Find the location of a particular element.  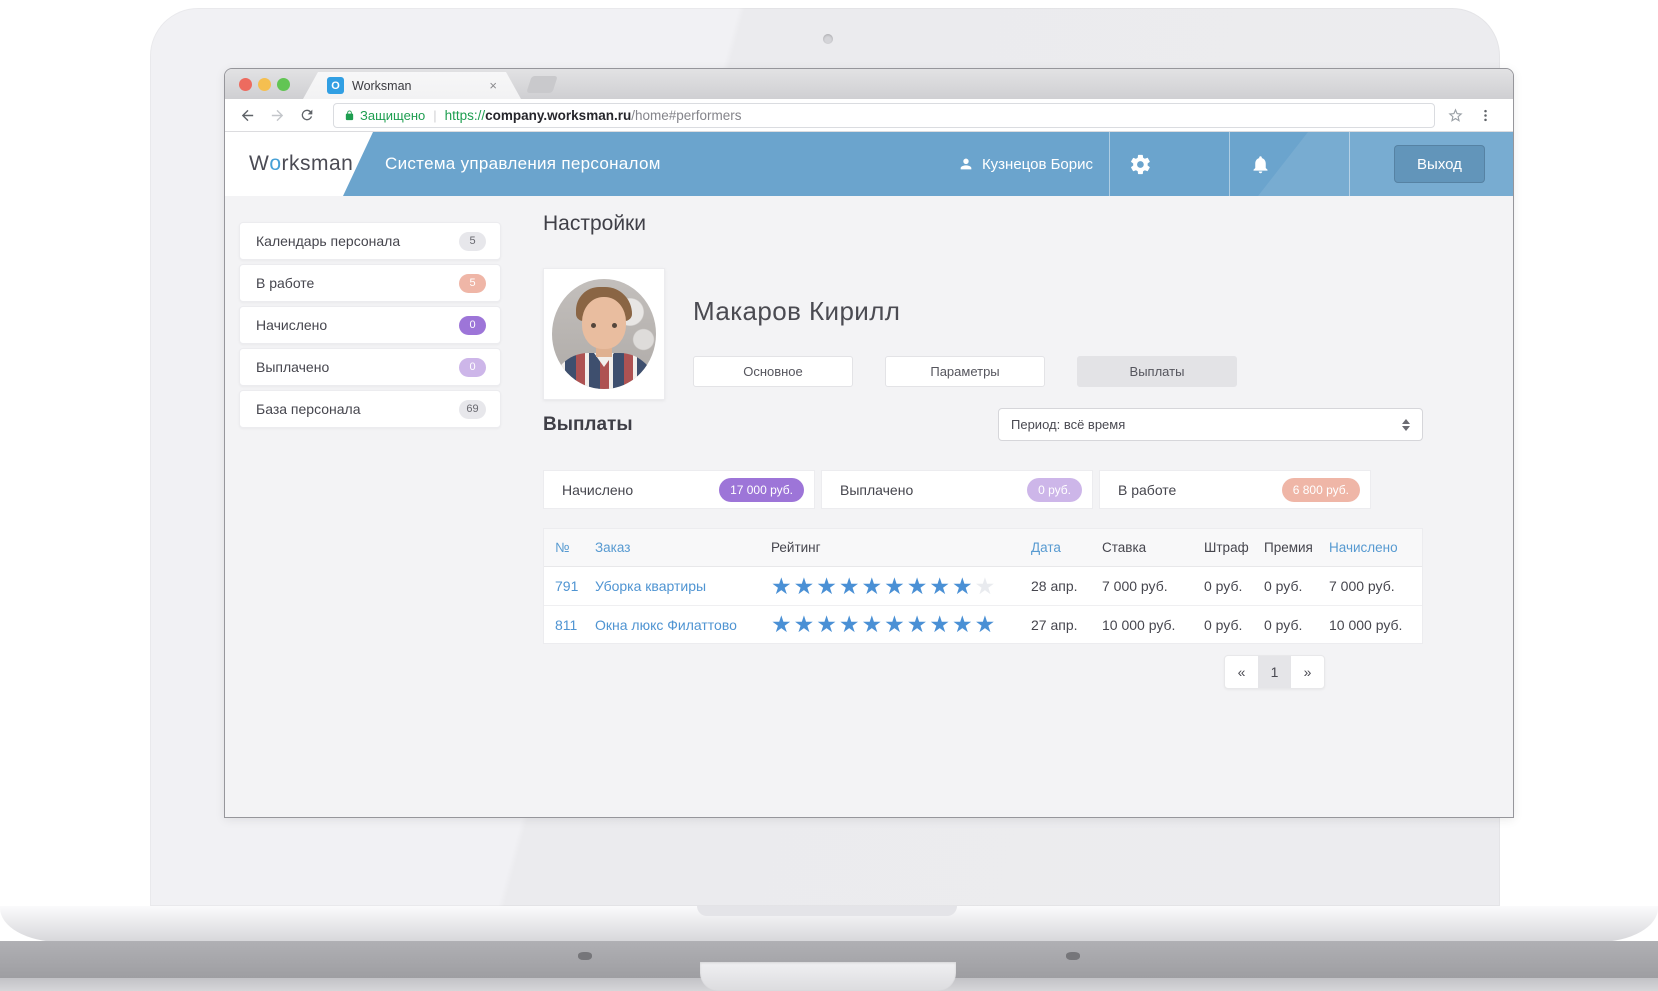

window-zoom-button is located at coordinates (283, 84).